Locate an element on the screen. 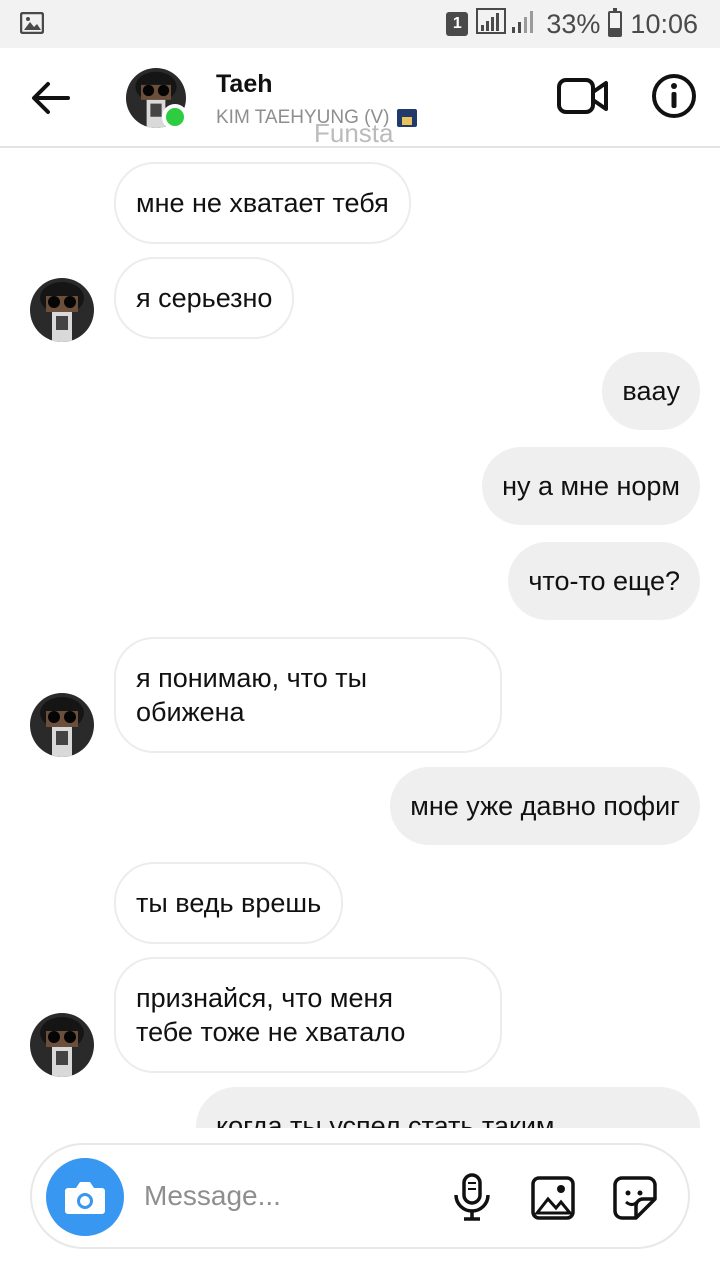  watermark: Funsta is located at coordinates (354, 133).